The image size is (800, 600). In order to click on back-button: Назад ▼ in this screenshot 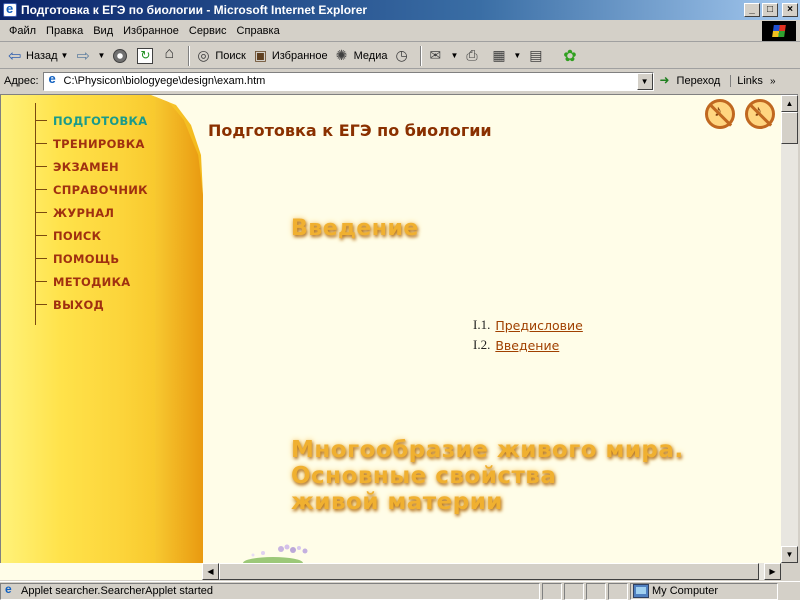, I will do `click(38, 56)`.